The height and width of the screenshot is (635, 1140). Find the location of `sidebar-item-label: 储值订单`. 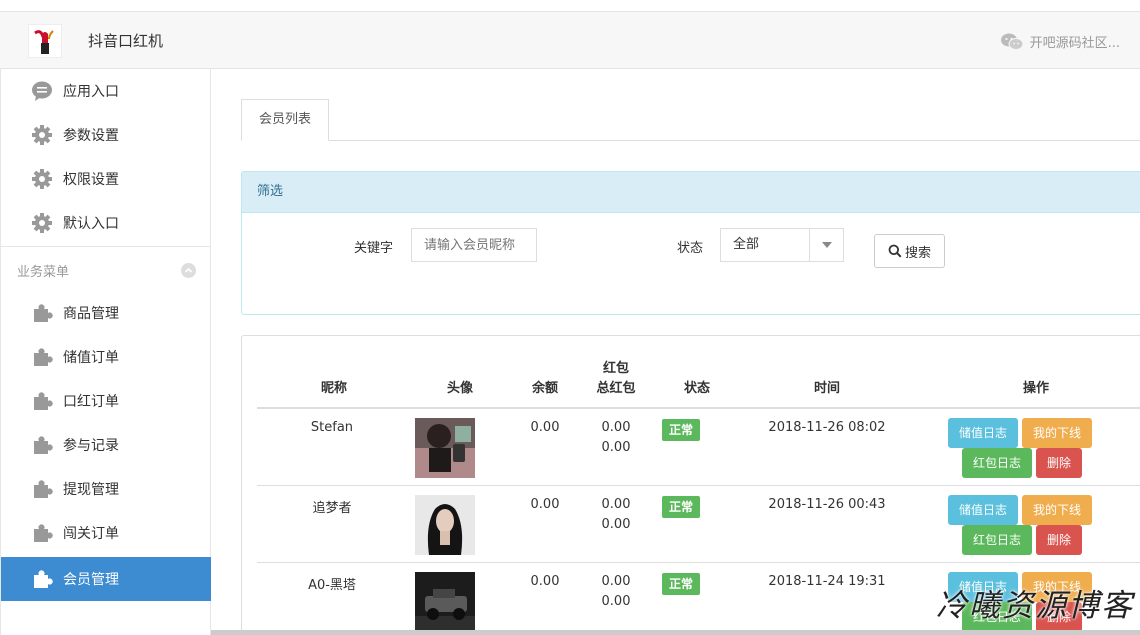

sidebar-item-label: 储值订单 is located at coordinates (91, 358).